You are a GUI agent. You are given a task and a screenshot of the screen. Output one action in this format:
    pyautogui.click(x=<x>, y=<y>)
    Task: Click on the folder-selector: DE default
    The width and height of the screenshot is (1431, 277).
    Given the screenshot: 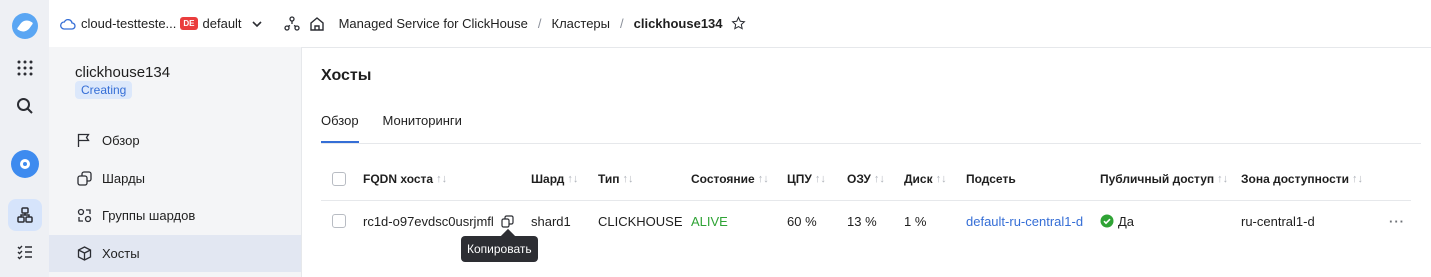 What is the action you would take?
    pyautogui.click(x=219, y=23)
    